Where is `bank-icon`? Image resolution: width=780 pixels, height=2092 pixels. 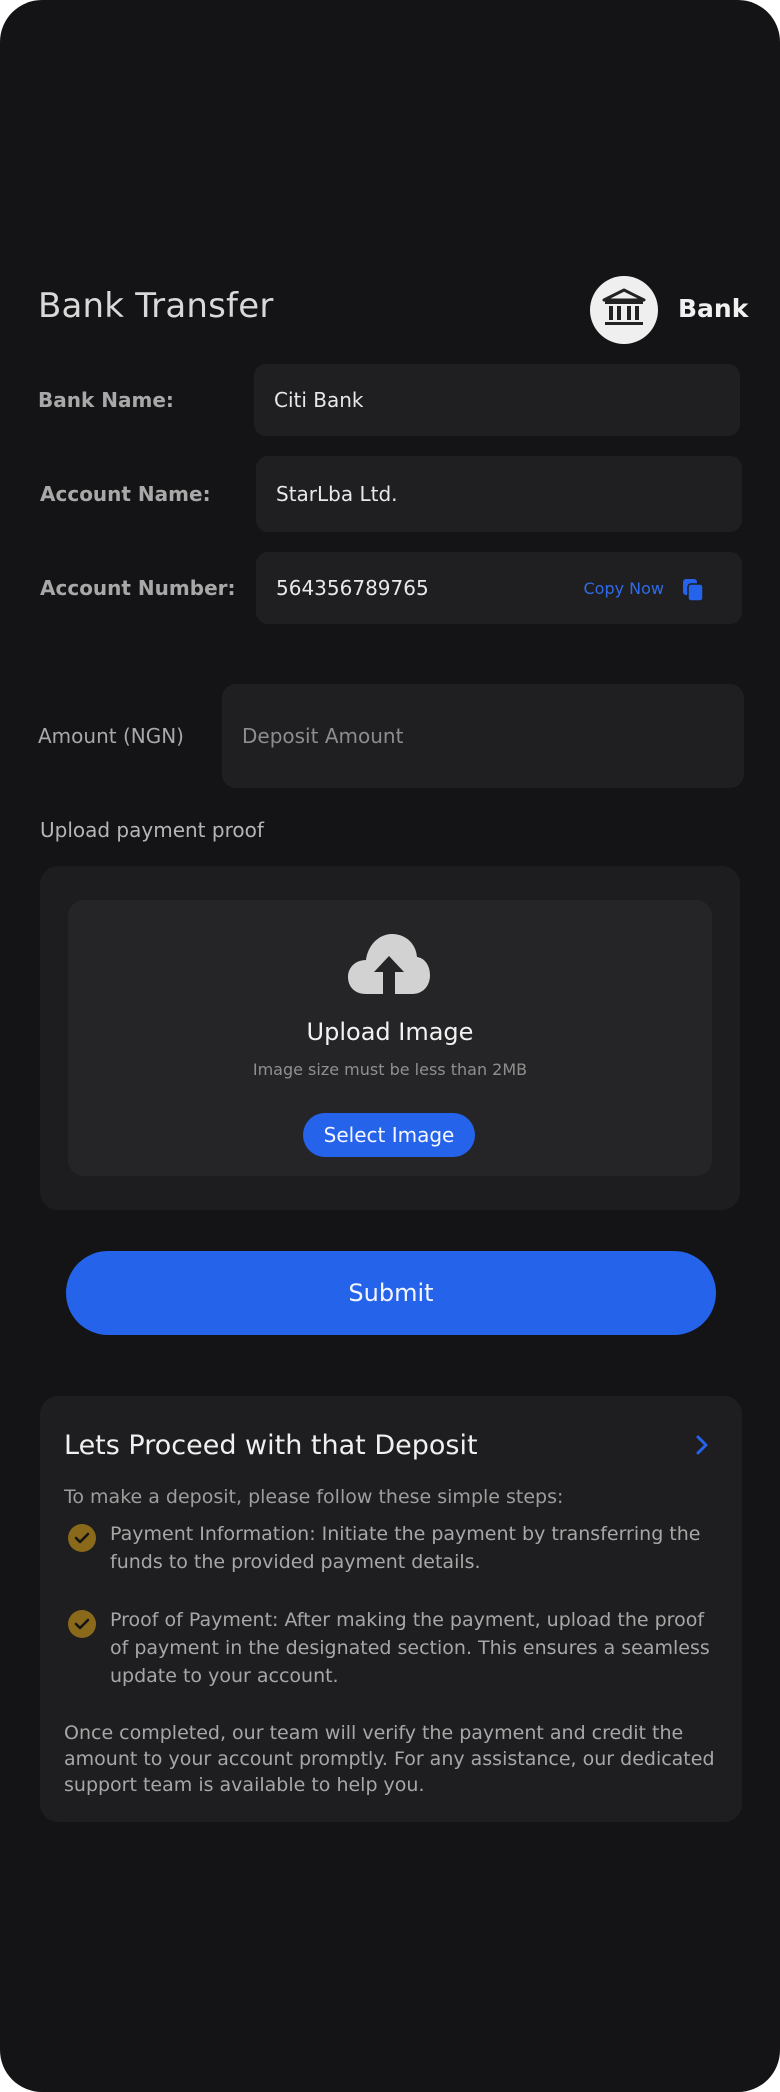
bank-icon is located at coordinates (624, 310).